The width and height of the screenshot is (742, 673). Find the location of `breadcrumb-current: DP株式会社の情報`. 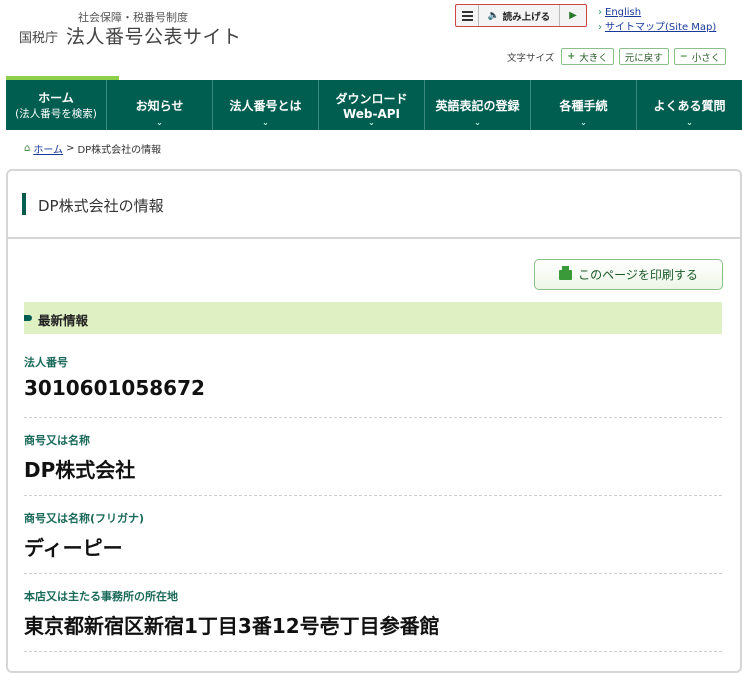

breadcrumb-current: DP株式会社の情報 is located at coordinates (119, 150).